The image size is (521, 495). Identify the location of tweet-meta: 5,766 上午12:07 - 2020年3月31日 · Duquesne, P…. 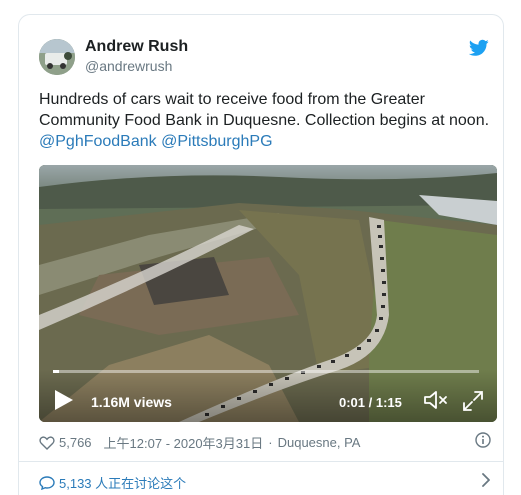
(199, 442).